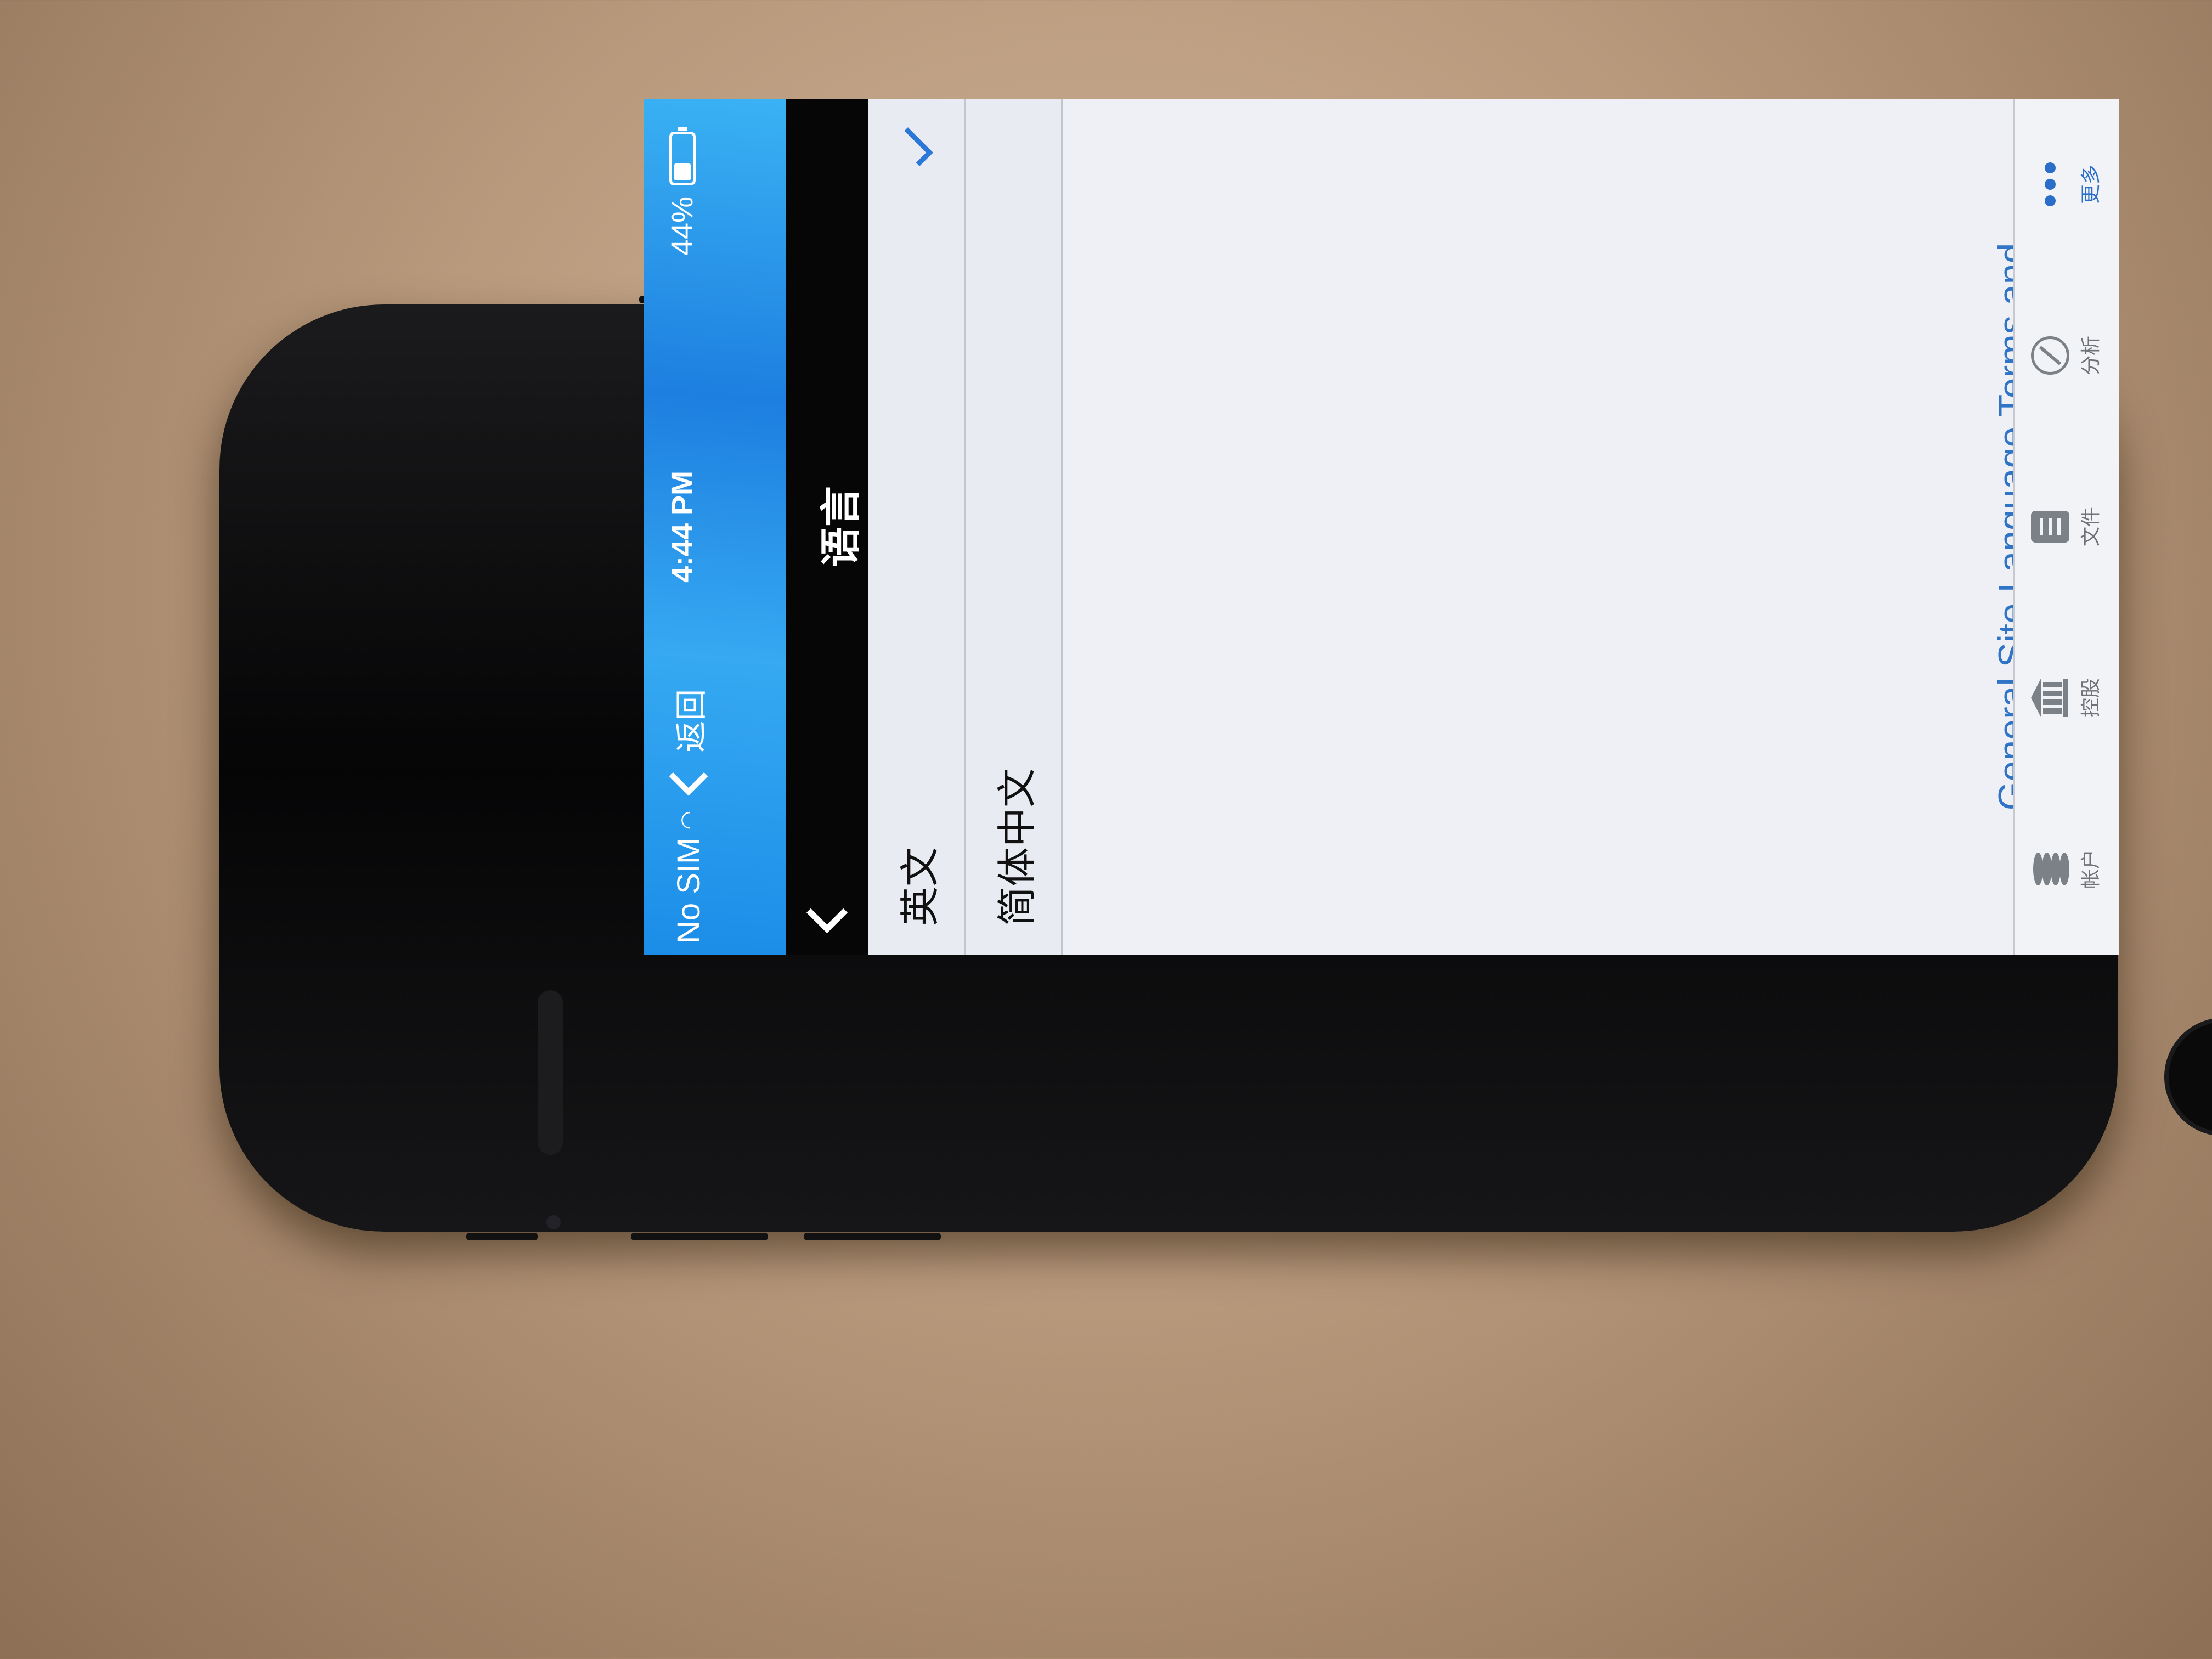 The image size is (2212, 1659). What do you see at coordinates (715, 527) in the screenshot?
I see `status-bar: No SIM ◠ 返回 4:44 PM 44%` at bounding box center [715, 527].